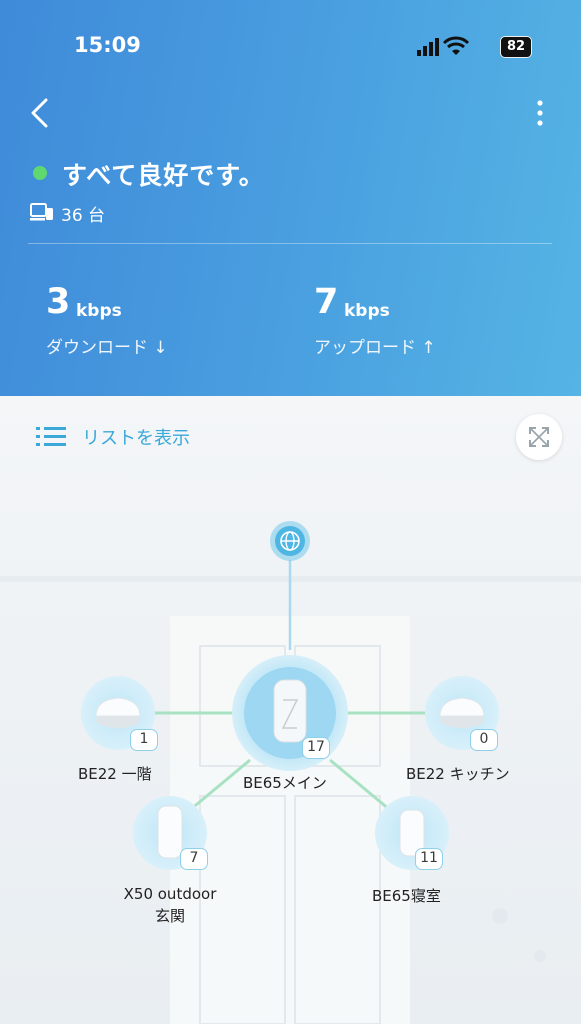 This screenshot has width=581, height=1024. What do you see at coordinates (115, 774) in the screenshot?
I see `node-label-be22-1f: BE22 一階` at bounding box center [115, 774].